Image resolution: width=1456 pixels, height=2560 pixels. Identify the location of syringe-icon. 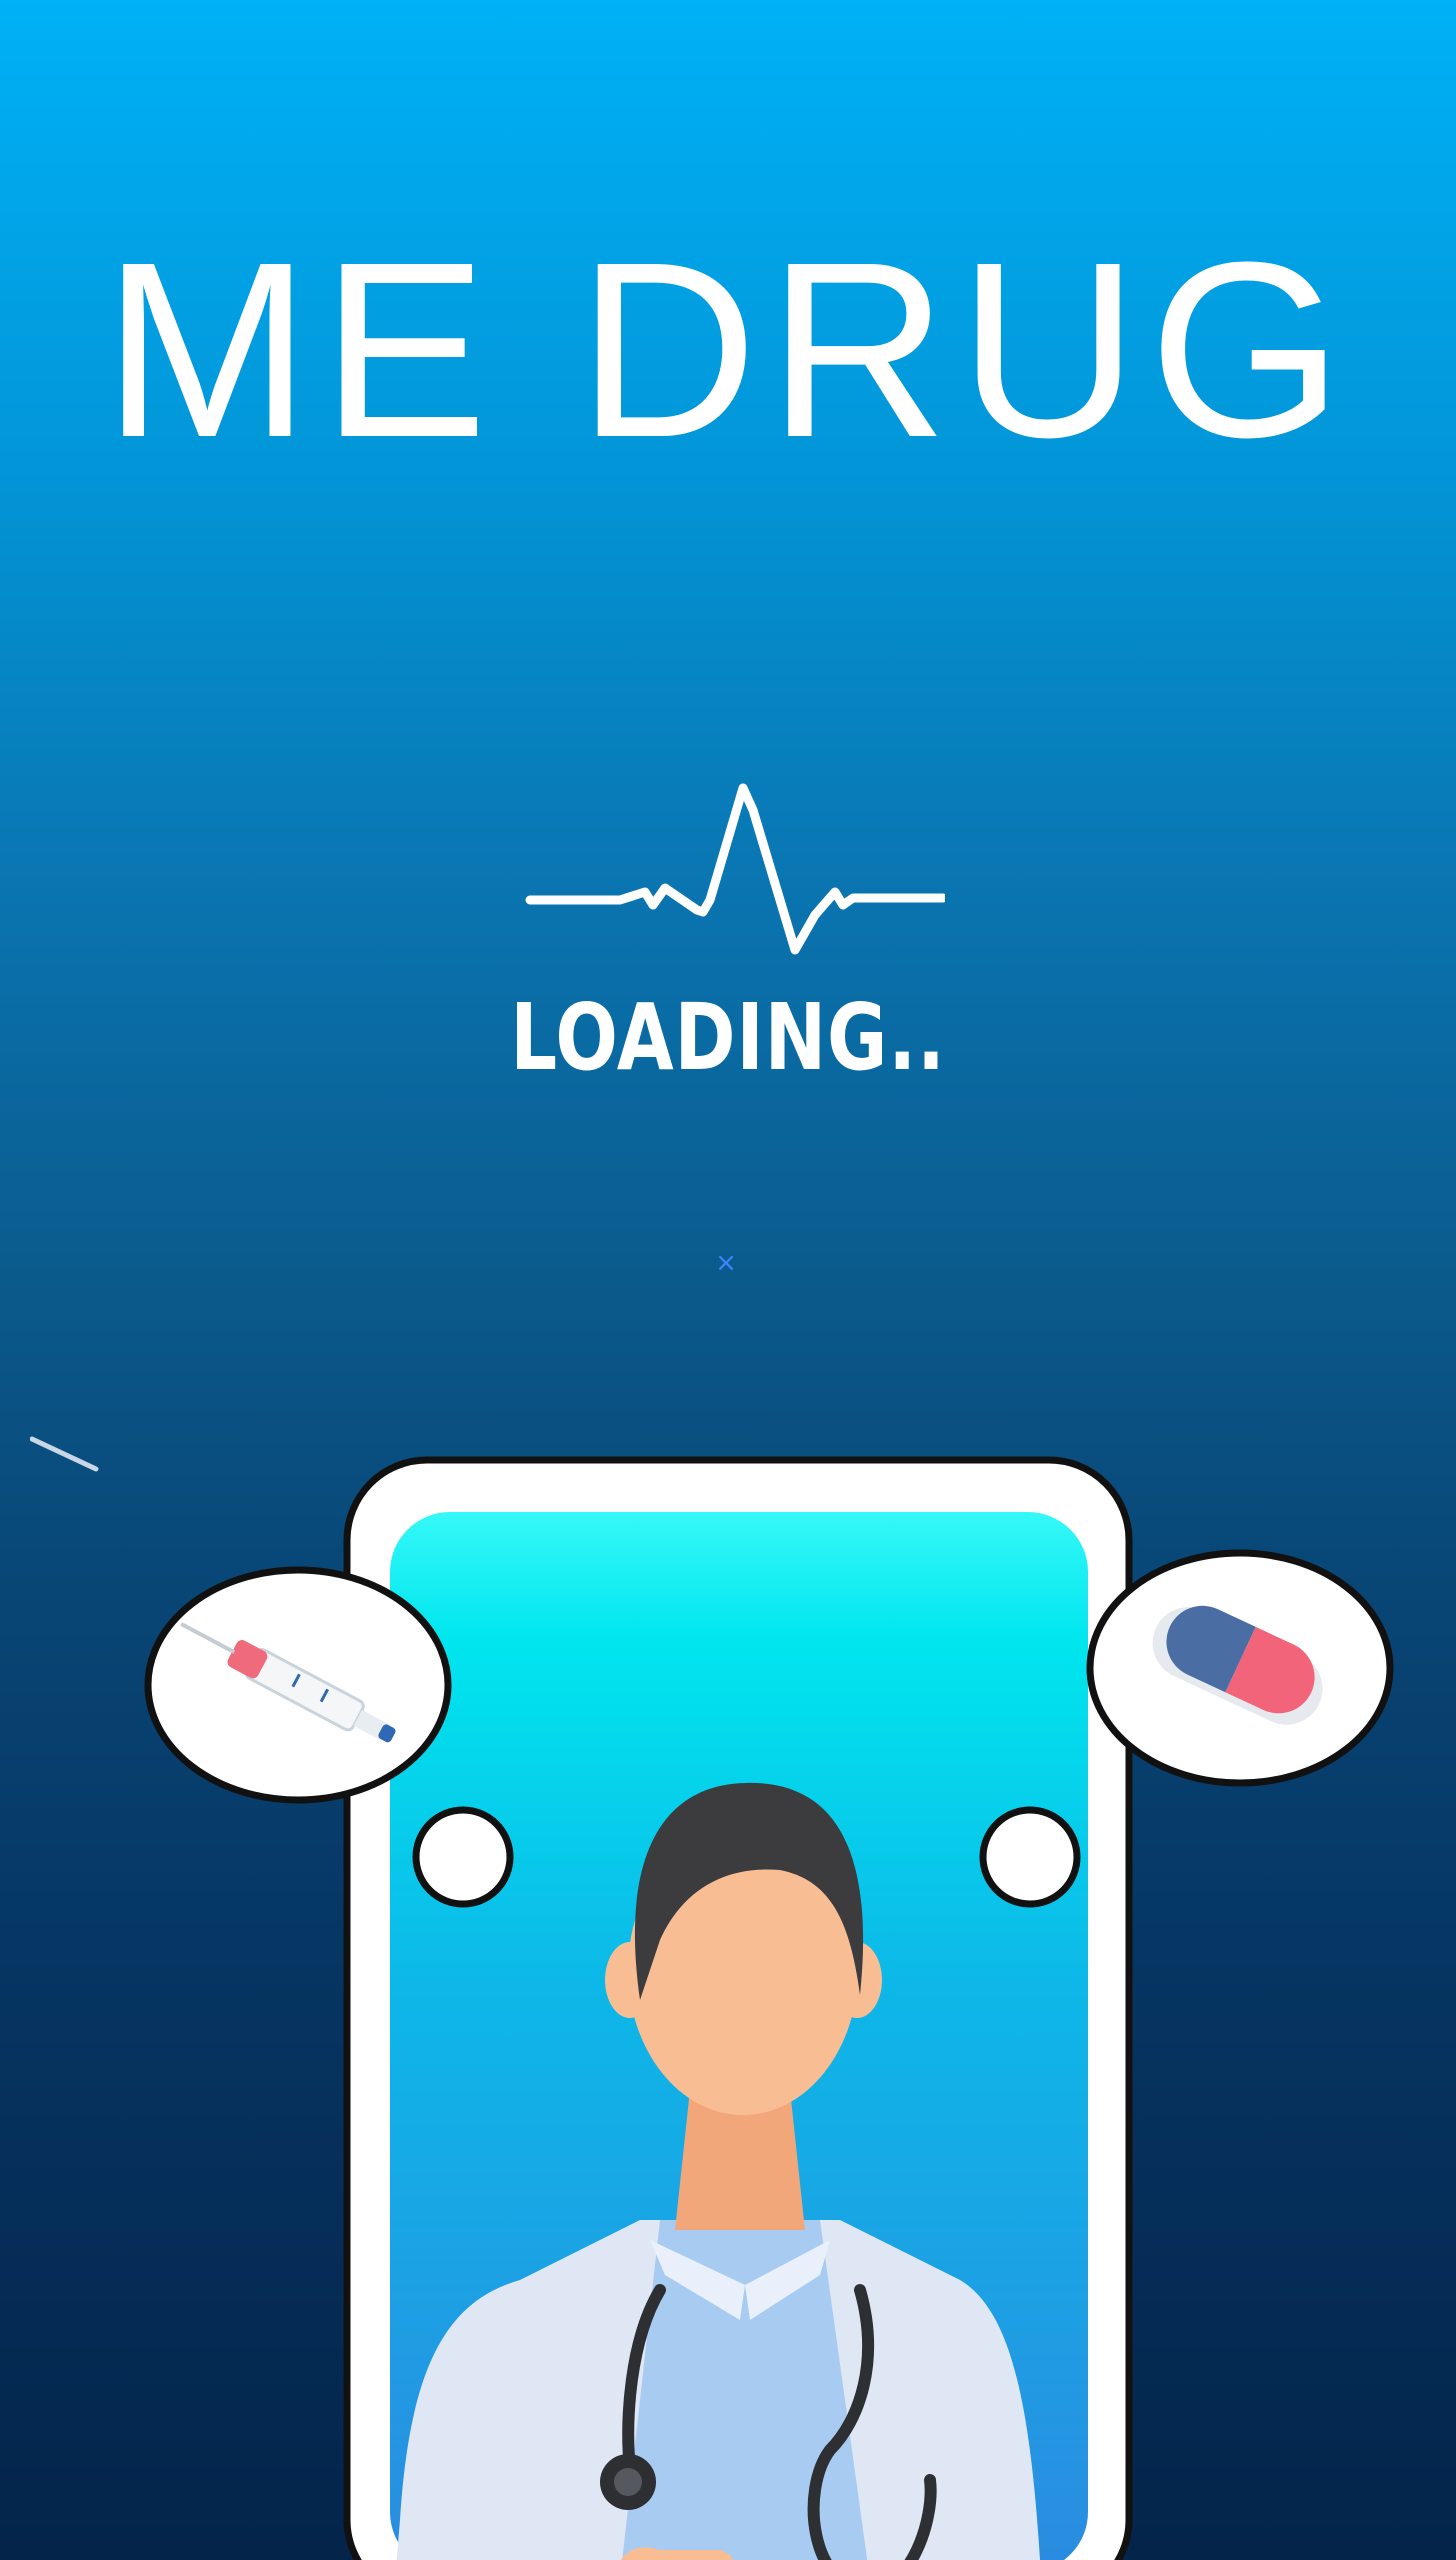
(298, 1685).